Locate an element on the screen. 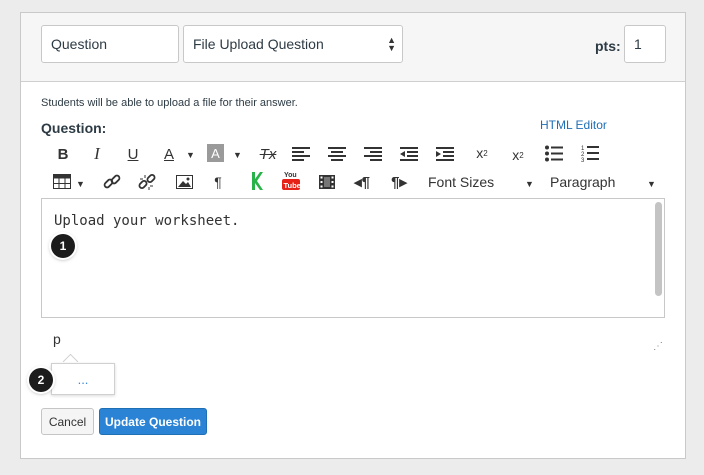 This screenshot has width=704, height=475. font-sizes-label: Font Sizes is located at coordinates (461, 182).